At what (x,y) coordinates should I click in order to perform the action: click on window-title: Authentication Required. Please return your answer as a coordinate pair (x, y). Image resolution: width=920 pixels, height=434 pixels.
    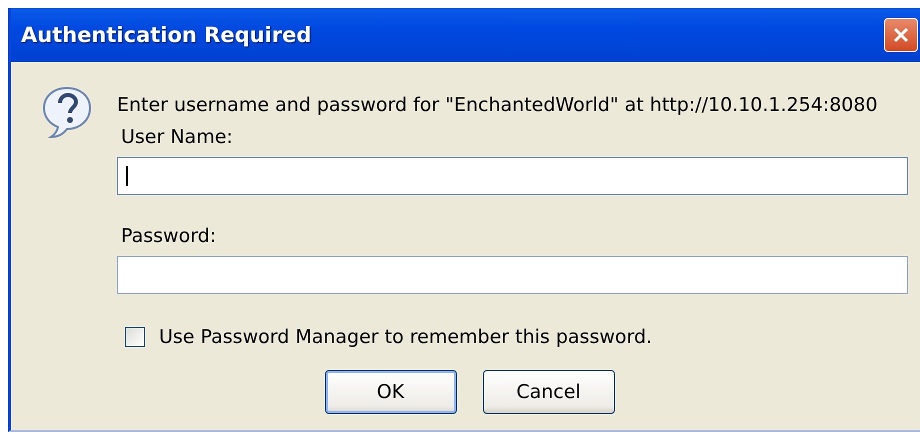
    Looking at the image, I should click on (166, 35).